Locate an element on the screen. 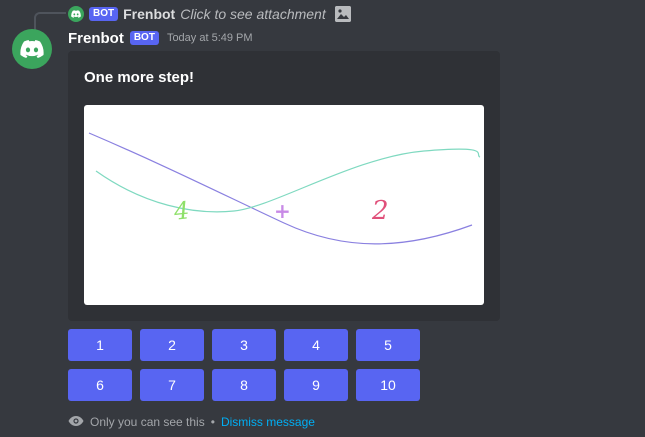 The width and height of the screenshot is (645, 437). captcha-glyph: 2 is located at coordinates (380, 211).